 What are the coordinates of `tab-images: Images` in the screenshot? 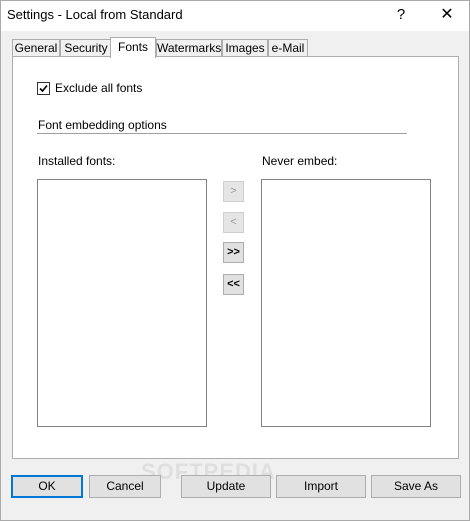 It's located at (245, 47).